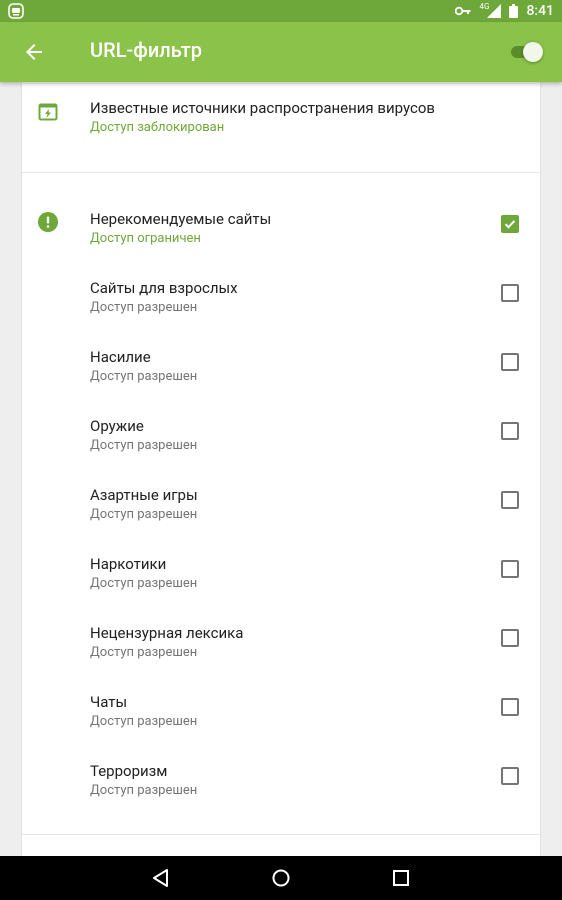 The image size is (562, 900). Describe the element at coordinates (157, 127) in the screenshot. I see `virus-sources-status: Доступ заблокирован` at that location.